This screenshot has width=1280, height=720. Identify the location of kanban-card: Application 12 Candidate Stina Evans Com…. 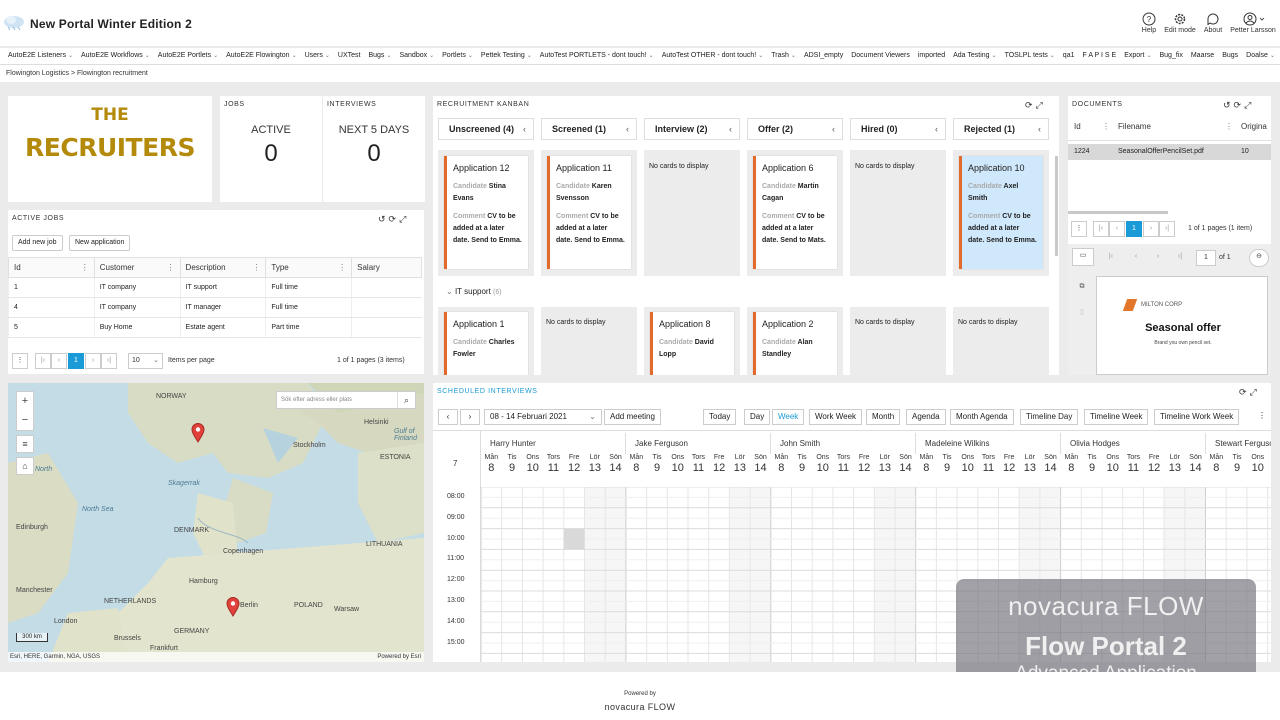
(486, 212).